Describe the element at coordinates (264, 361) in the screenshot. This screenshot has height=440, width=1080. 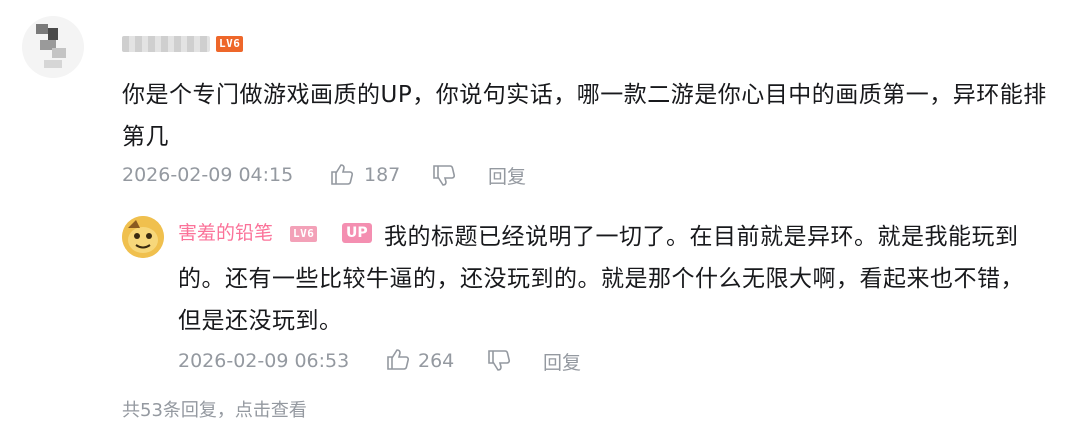
I see `reply-timestamp: 2026-02-09 06:53` at that location.